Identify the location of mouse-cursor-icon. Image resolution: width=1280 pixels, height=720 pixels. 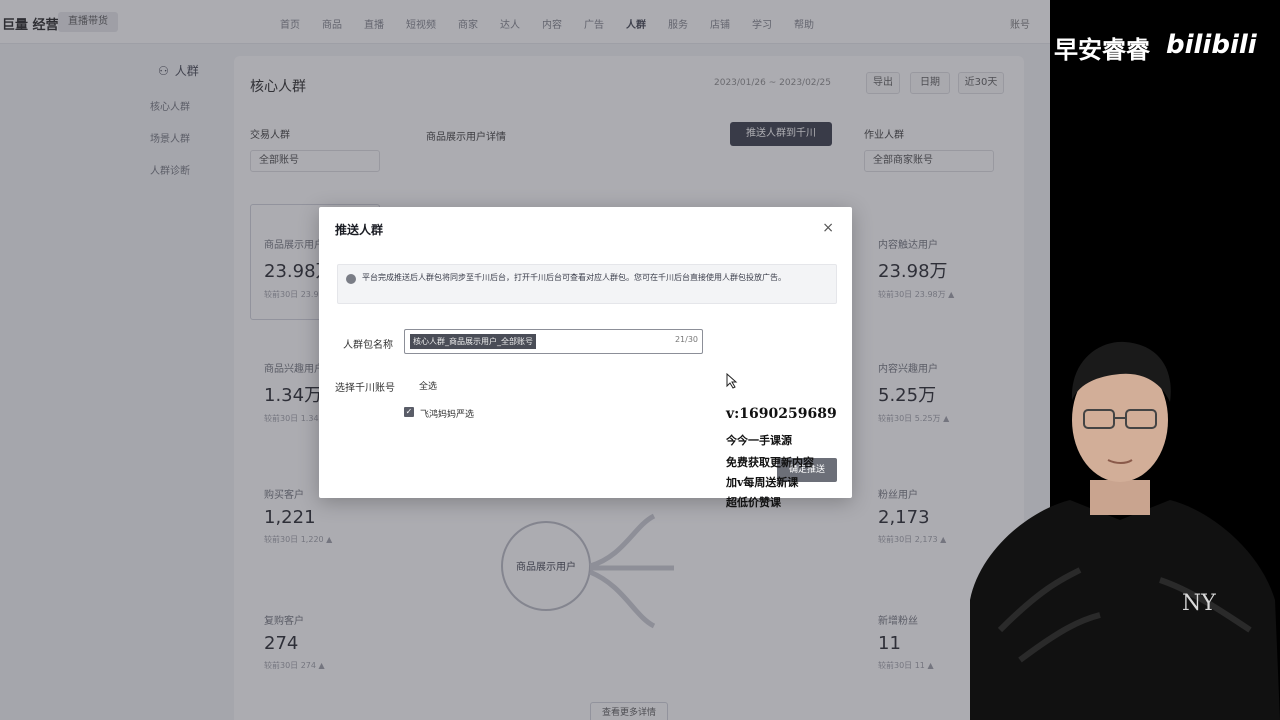
(732, 381).